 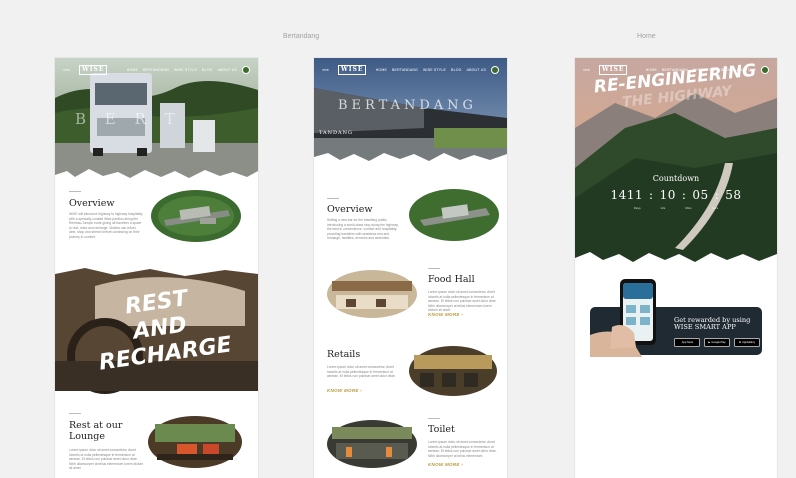 What do you see at coordinates (445, 464) in the screenshot?
I see `toilet-know-more-link: KNOW MORE ›` at bounding box center [445, 464].